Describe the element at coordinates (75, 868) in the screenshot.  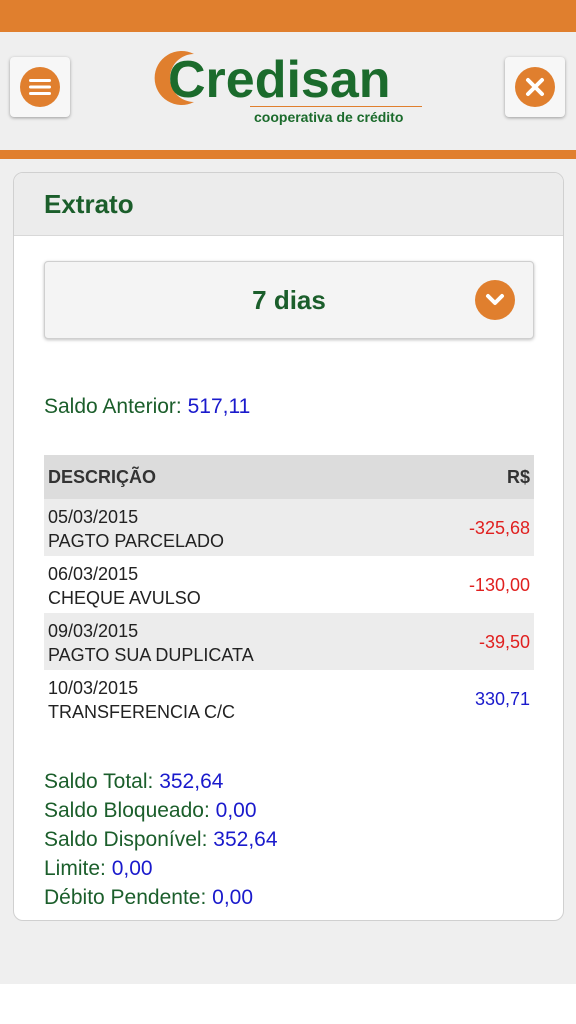
I see `summary-label: Limite:` at that location.